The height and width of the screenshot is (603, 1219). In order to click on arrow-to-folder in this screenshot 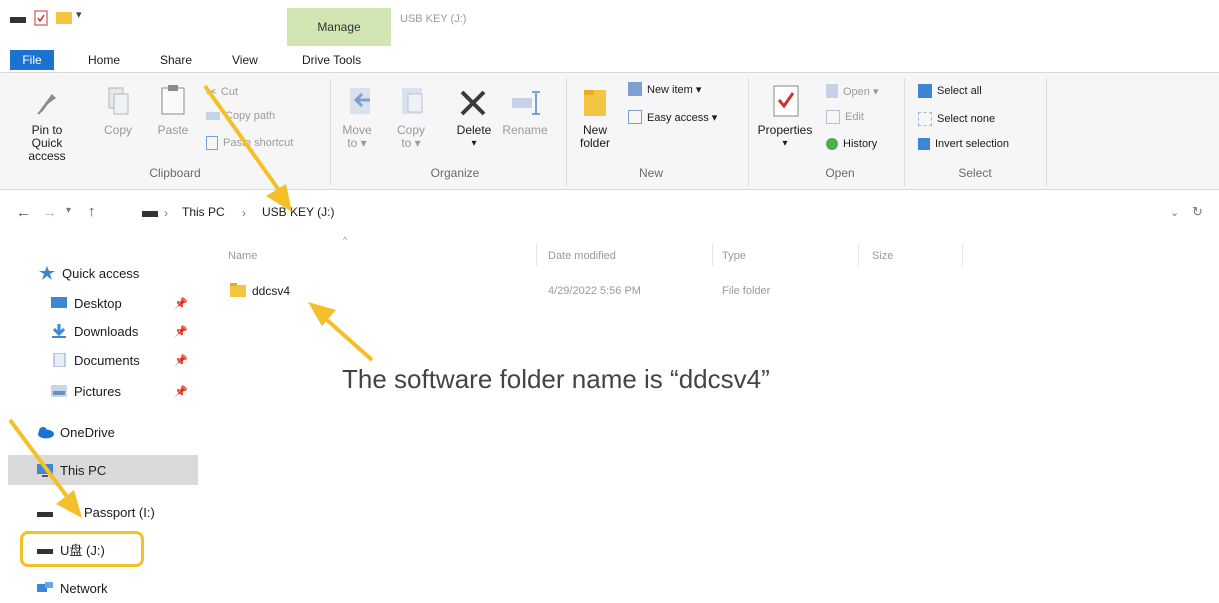, I will do `click(341, 332)`.